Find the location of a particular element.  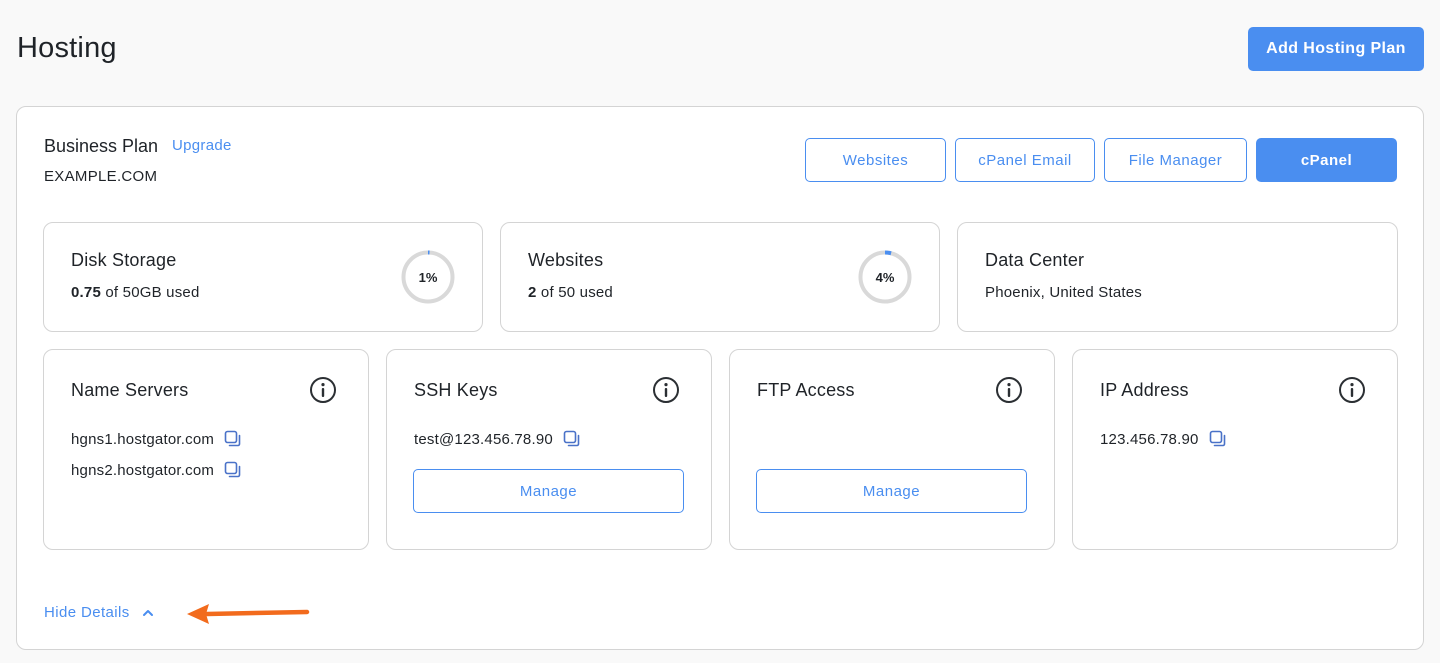

disk-storage-title: Disk Storage is located at coordinates (124, 260).